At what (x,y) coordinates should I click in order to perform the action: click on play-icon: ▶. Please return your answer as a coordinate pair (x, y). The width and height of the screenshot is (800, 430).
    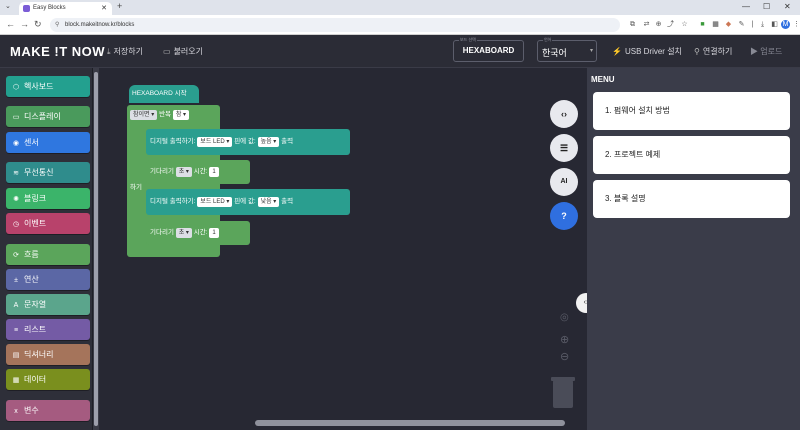
    Looking at the image, I should click on (754, 51).